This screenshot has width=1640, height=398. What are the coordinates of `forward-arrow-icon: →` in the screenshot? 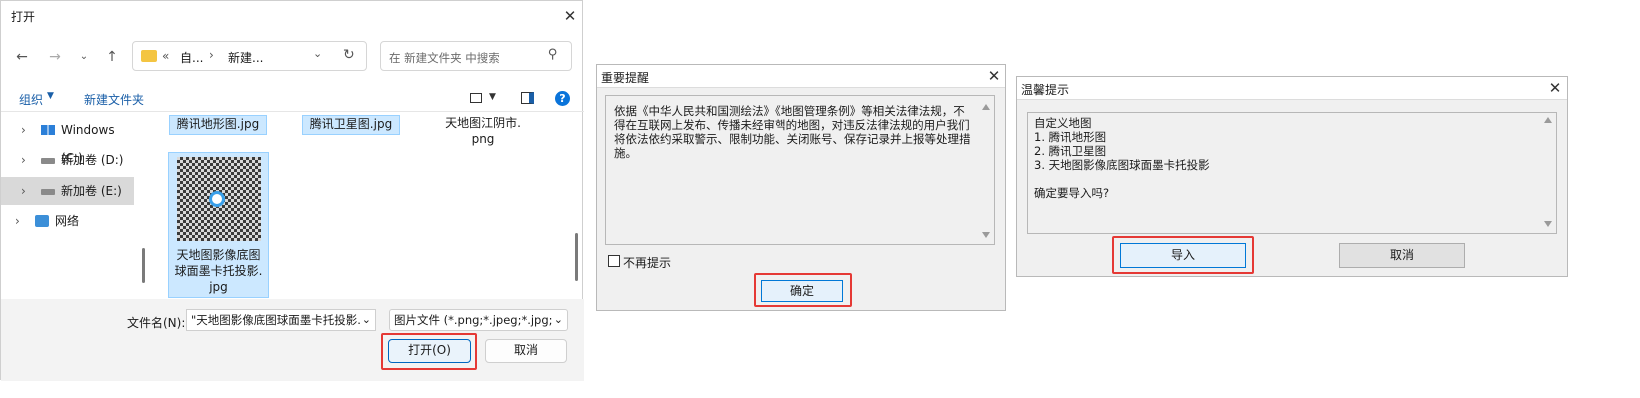 It's located at (55, 57).